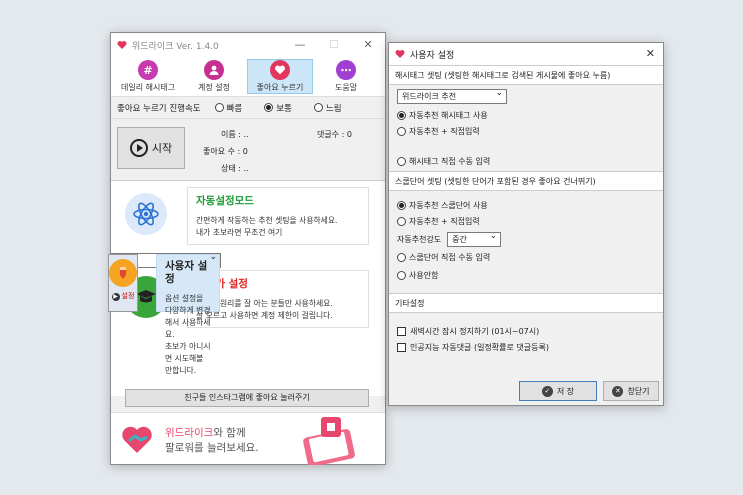 The image size is (743, 495). What do you see at coordinates (526, 54) in the screenshot?
I see `settings-titlebar: 사용자 설정 ✕` at bounding box center [526, 54].